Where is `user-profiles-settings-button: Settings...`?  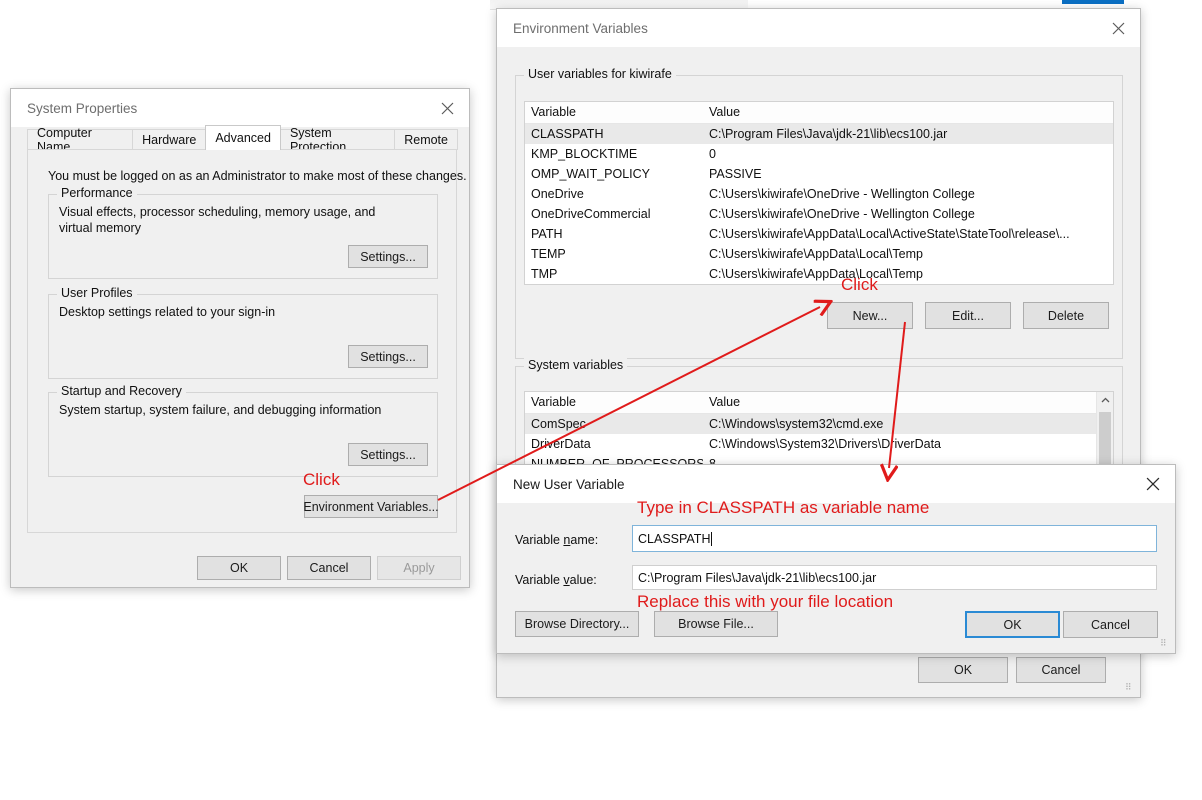 user-profiles-settings-button: Settings... is located at coordinates (388, 356).